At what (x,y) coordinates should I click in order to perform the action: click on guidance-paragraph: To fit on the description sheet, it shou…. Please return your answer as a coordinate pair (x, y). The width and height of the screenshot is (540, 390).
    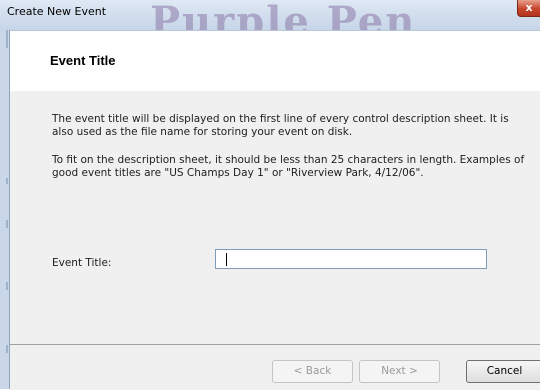
    Looking at the image, I should click on (288, 166).